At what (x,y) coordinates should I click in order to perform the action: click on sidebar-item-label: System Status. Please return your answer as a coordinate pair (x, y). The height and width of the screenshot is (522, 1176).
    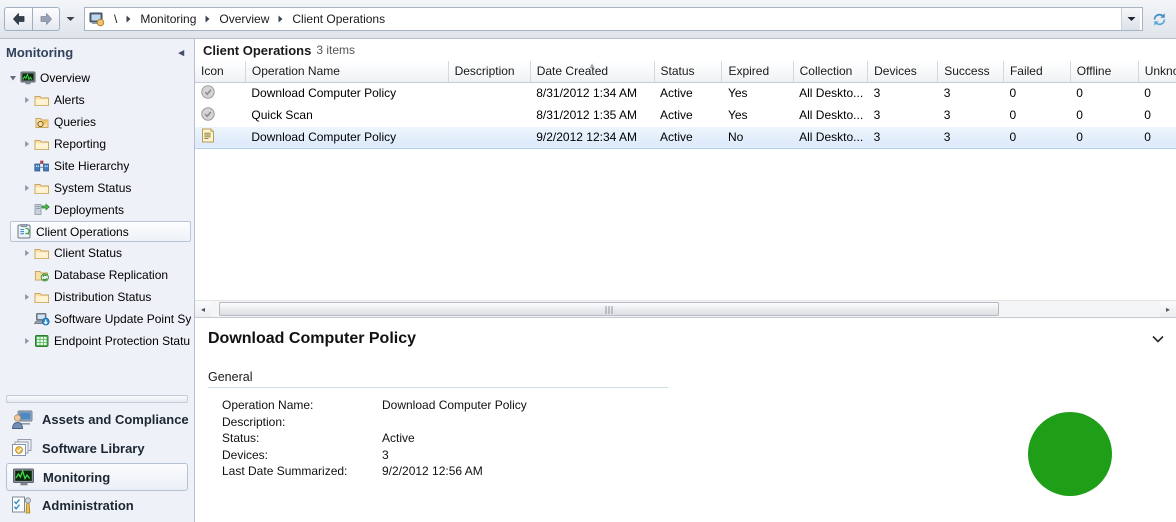
    Looking at the image, I should click on (93, 188).